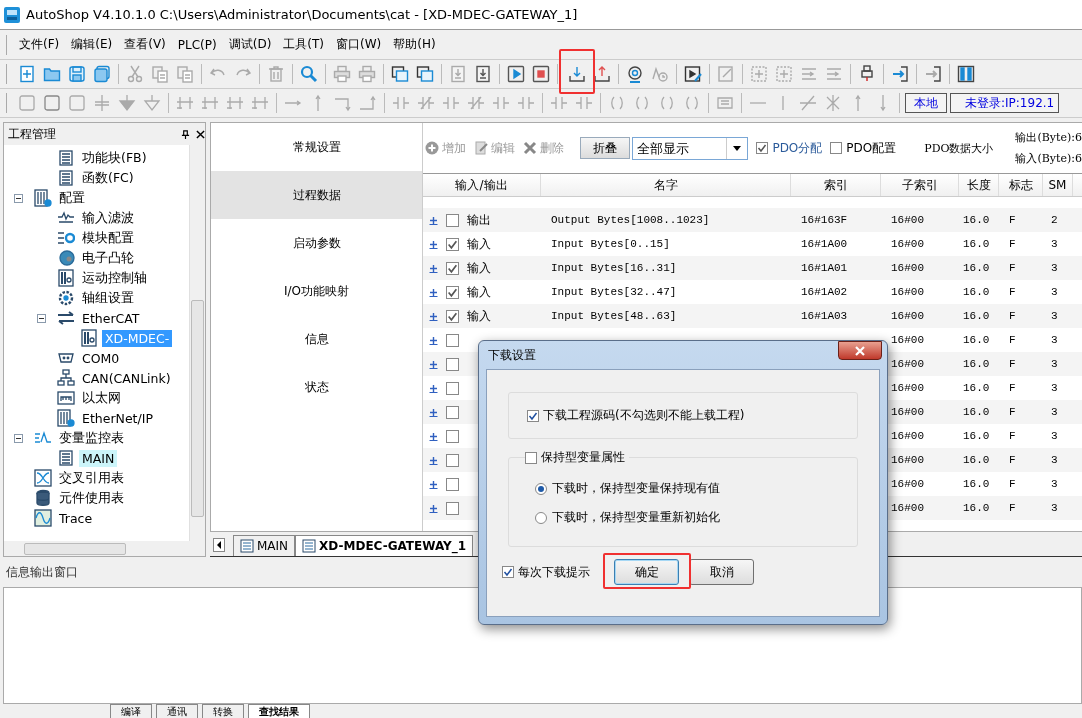 Image resolution: width=1082 pixels, height=718 pixels. Describe the element at coordinates (108, 258) in the screenshot. I see `tree-item: 电子凸轮` at that location.